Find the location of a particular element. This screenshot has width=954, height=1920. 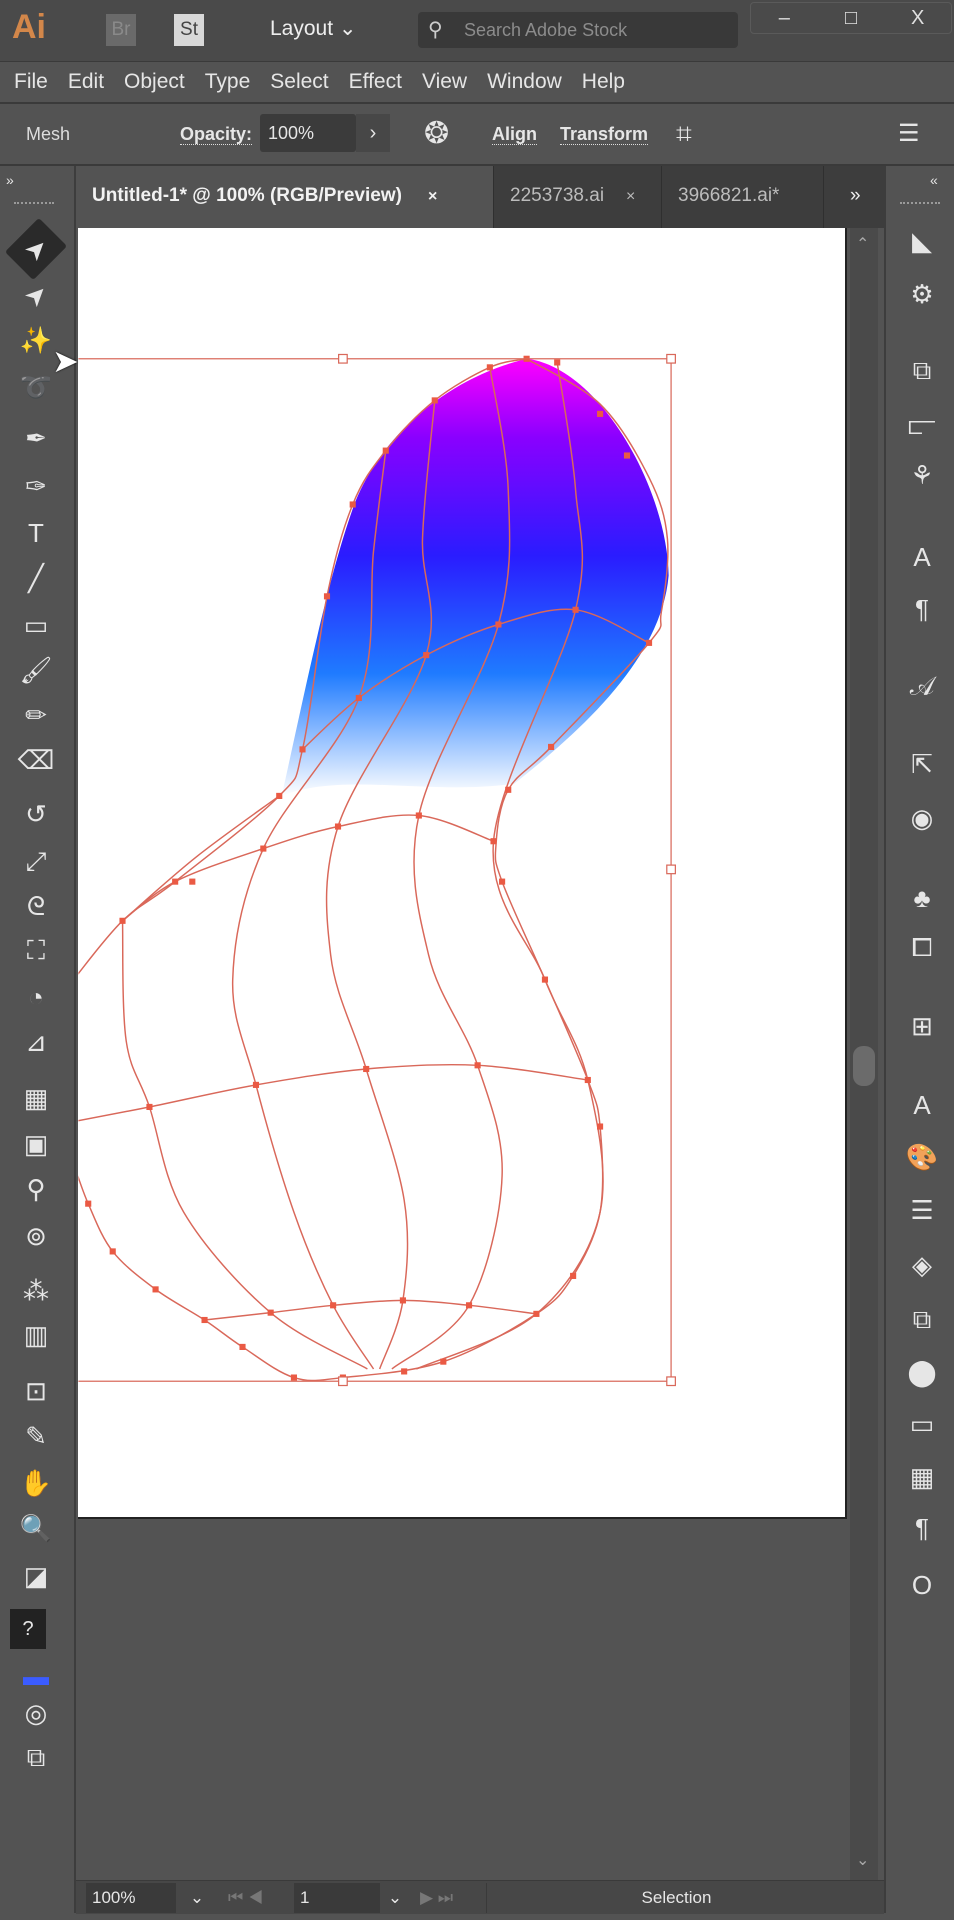

next-artboard-icon: ▶ ⏭ is located at coordinates (436, 1898).